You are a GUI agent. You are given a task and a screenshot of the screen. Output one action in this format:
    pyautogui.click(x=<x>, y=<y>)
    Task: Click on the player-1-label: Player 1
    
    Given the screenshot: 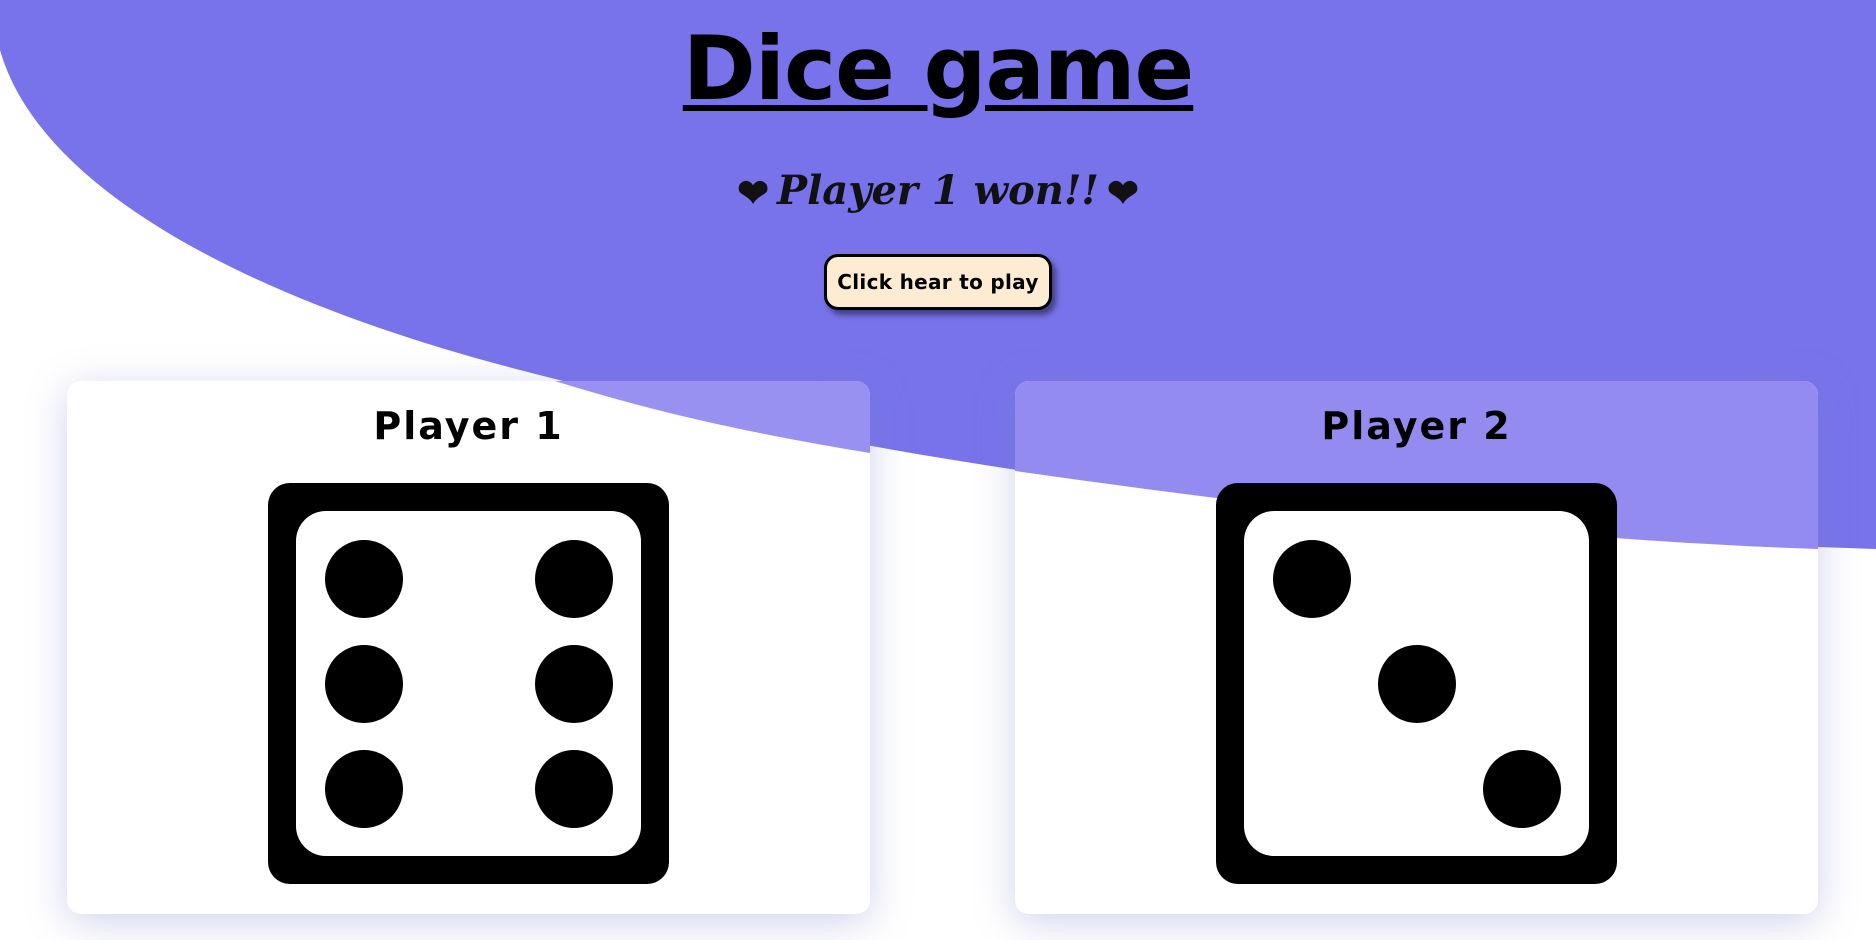 What is the action you would take?
    pyautogui.click(x=468, y=426)
    